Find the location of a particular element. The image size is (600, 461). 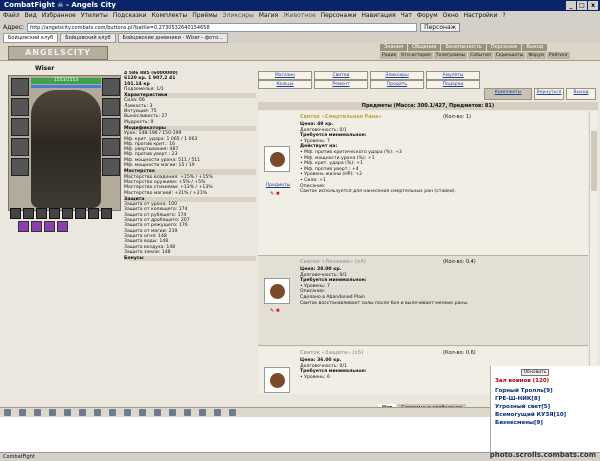

character-name: Wiser is located at coordinates (44, 68).